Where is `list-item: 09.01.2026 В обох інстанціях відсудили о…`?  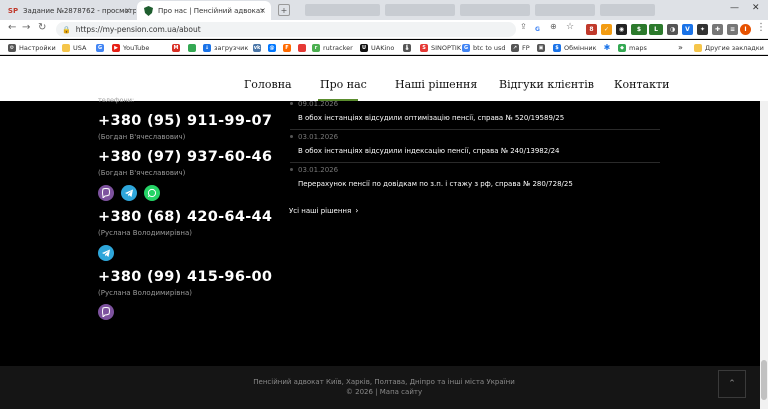 list-item: 09.01.2026 В обох інстанціях відсудили о… is located at coordinates (475, 115).